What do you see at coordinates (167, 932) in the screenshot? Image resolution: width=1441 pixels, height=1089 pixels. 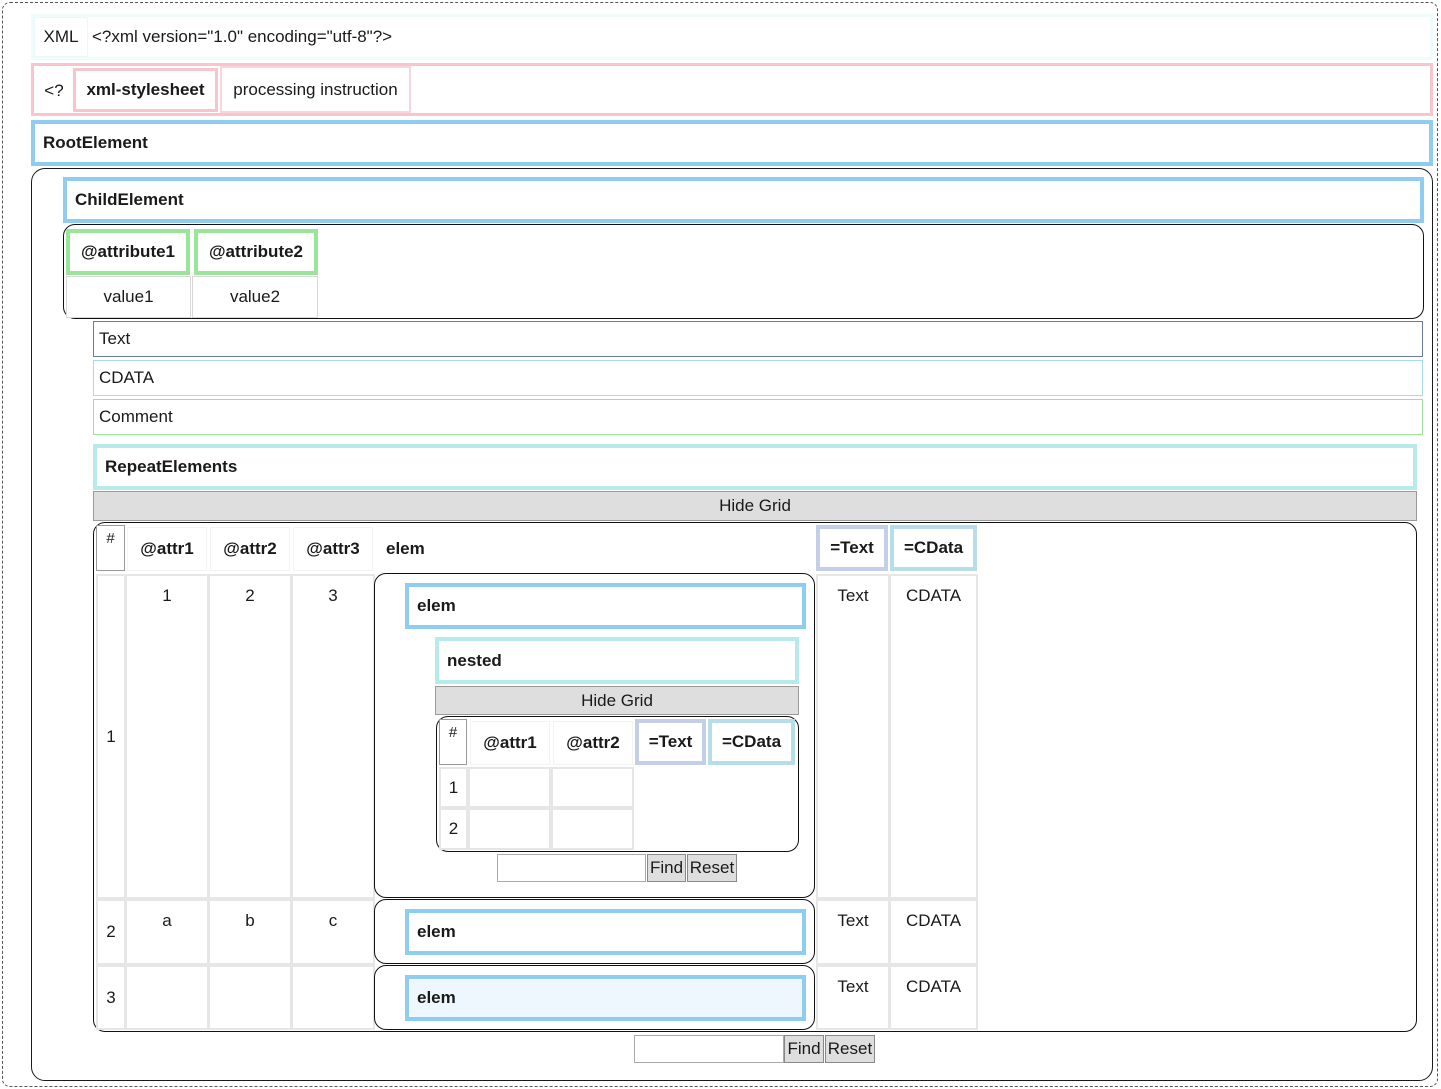 I see `grid-cell: a` at bounding box center [167, 932].